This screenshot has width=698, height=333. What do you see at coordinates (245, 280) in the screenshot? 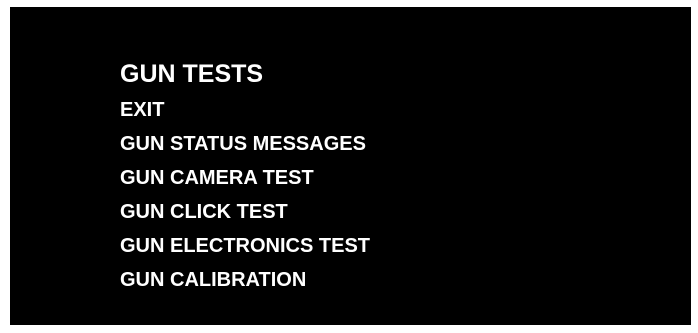
I see `menu-item-gun-calibration: GUN CALIBRATION` at bounding box center [245, 280].